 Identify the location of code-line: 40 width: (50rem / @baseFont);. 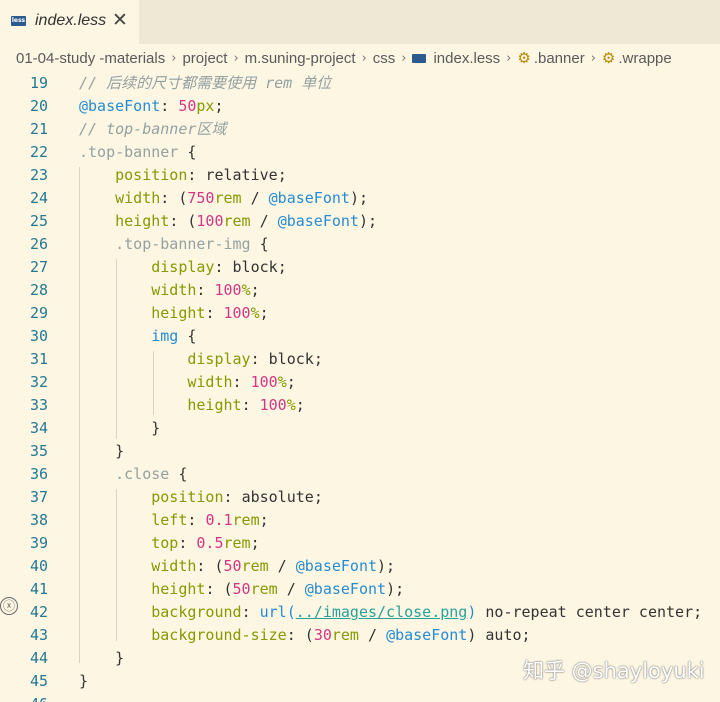
(360, 566).